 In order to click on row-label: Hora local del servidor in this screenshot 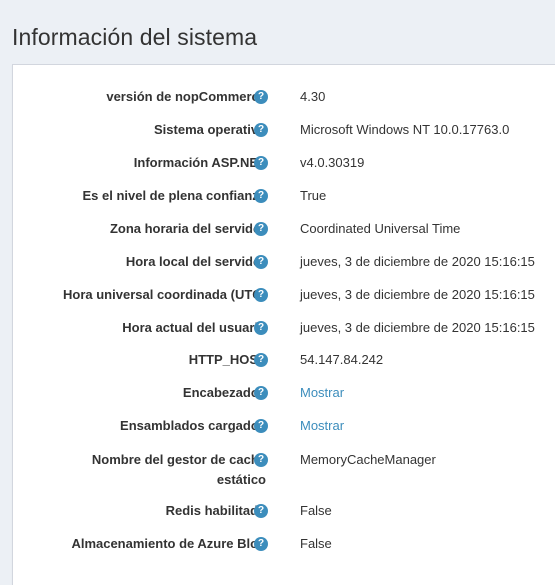, I will do `click(195, 261)`.